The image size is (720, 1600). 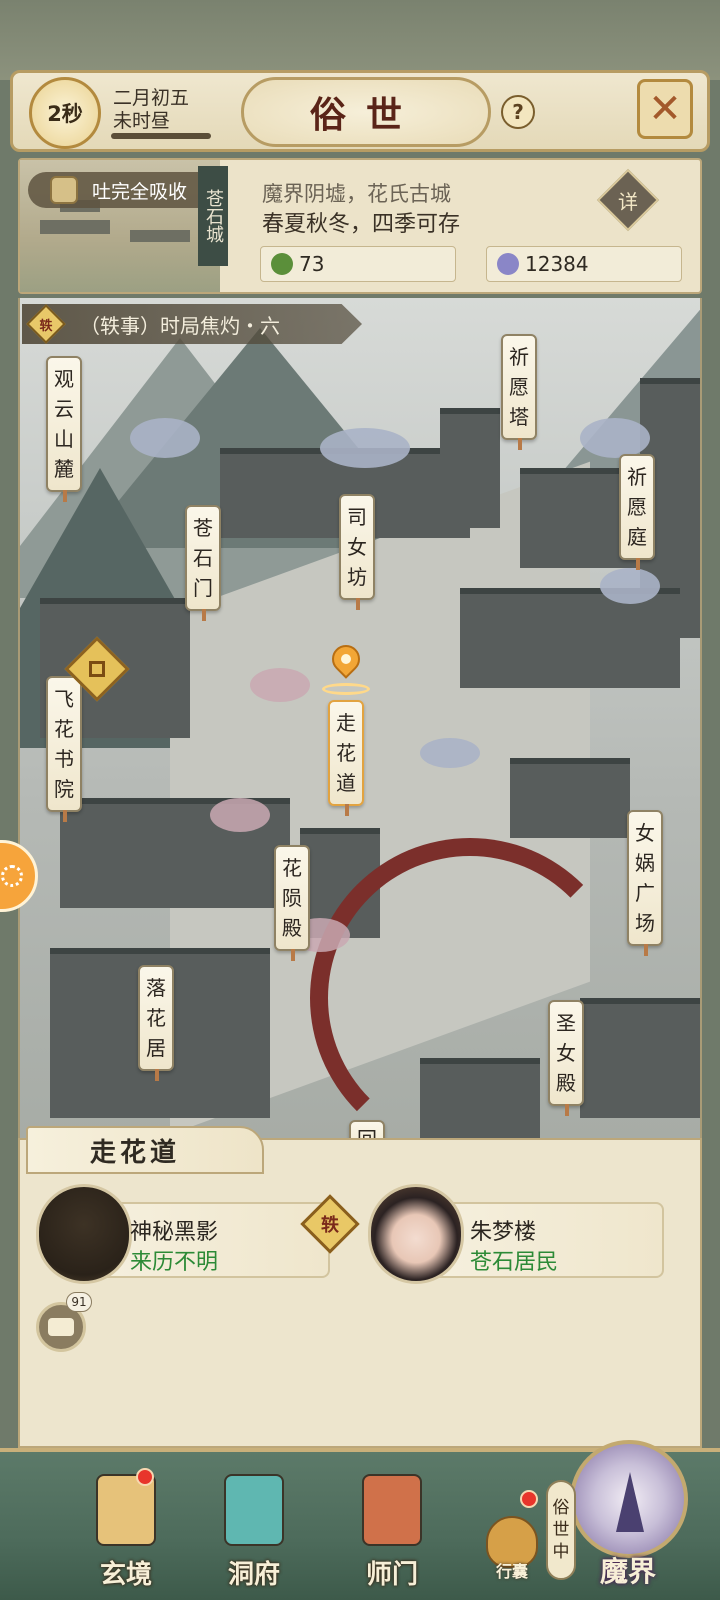 I want to click on nav-shimen: 师门, so click(x=392, y=1527).